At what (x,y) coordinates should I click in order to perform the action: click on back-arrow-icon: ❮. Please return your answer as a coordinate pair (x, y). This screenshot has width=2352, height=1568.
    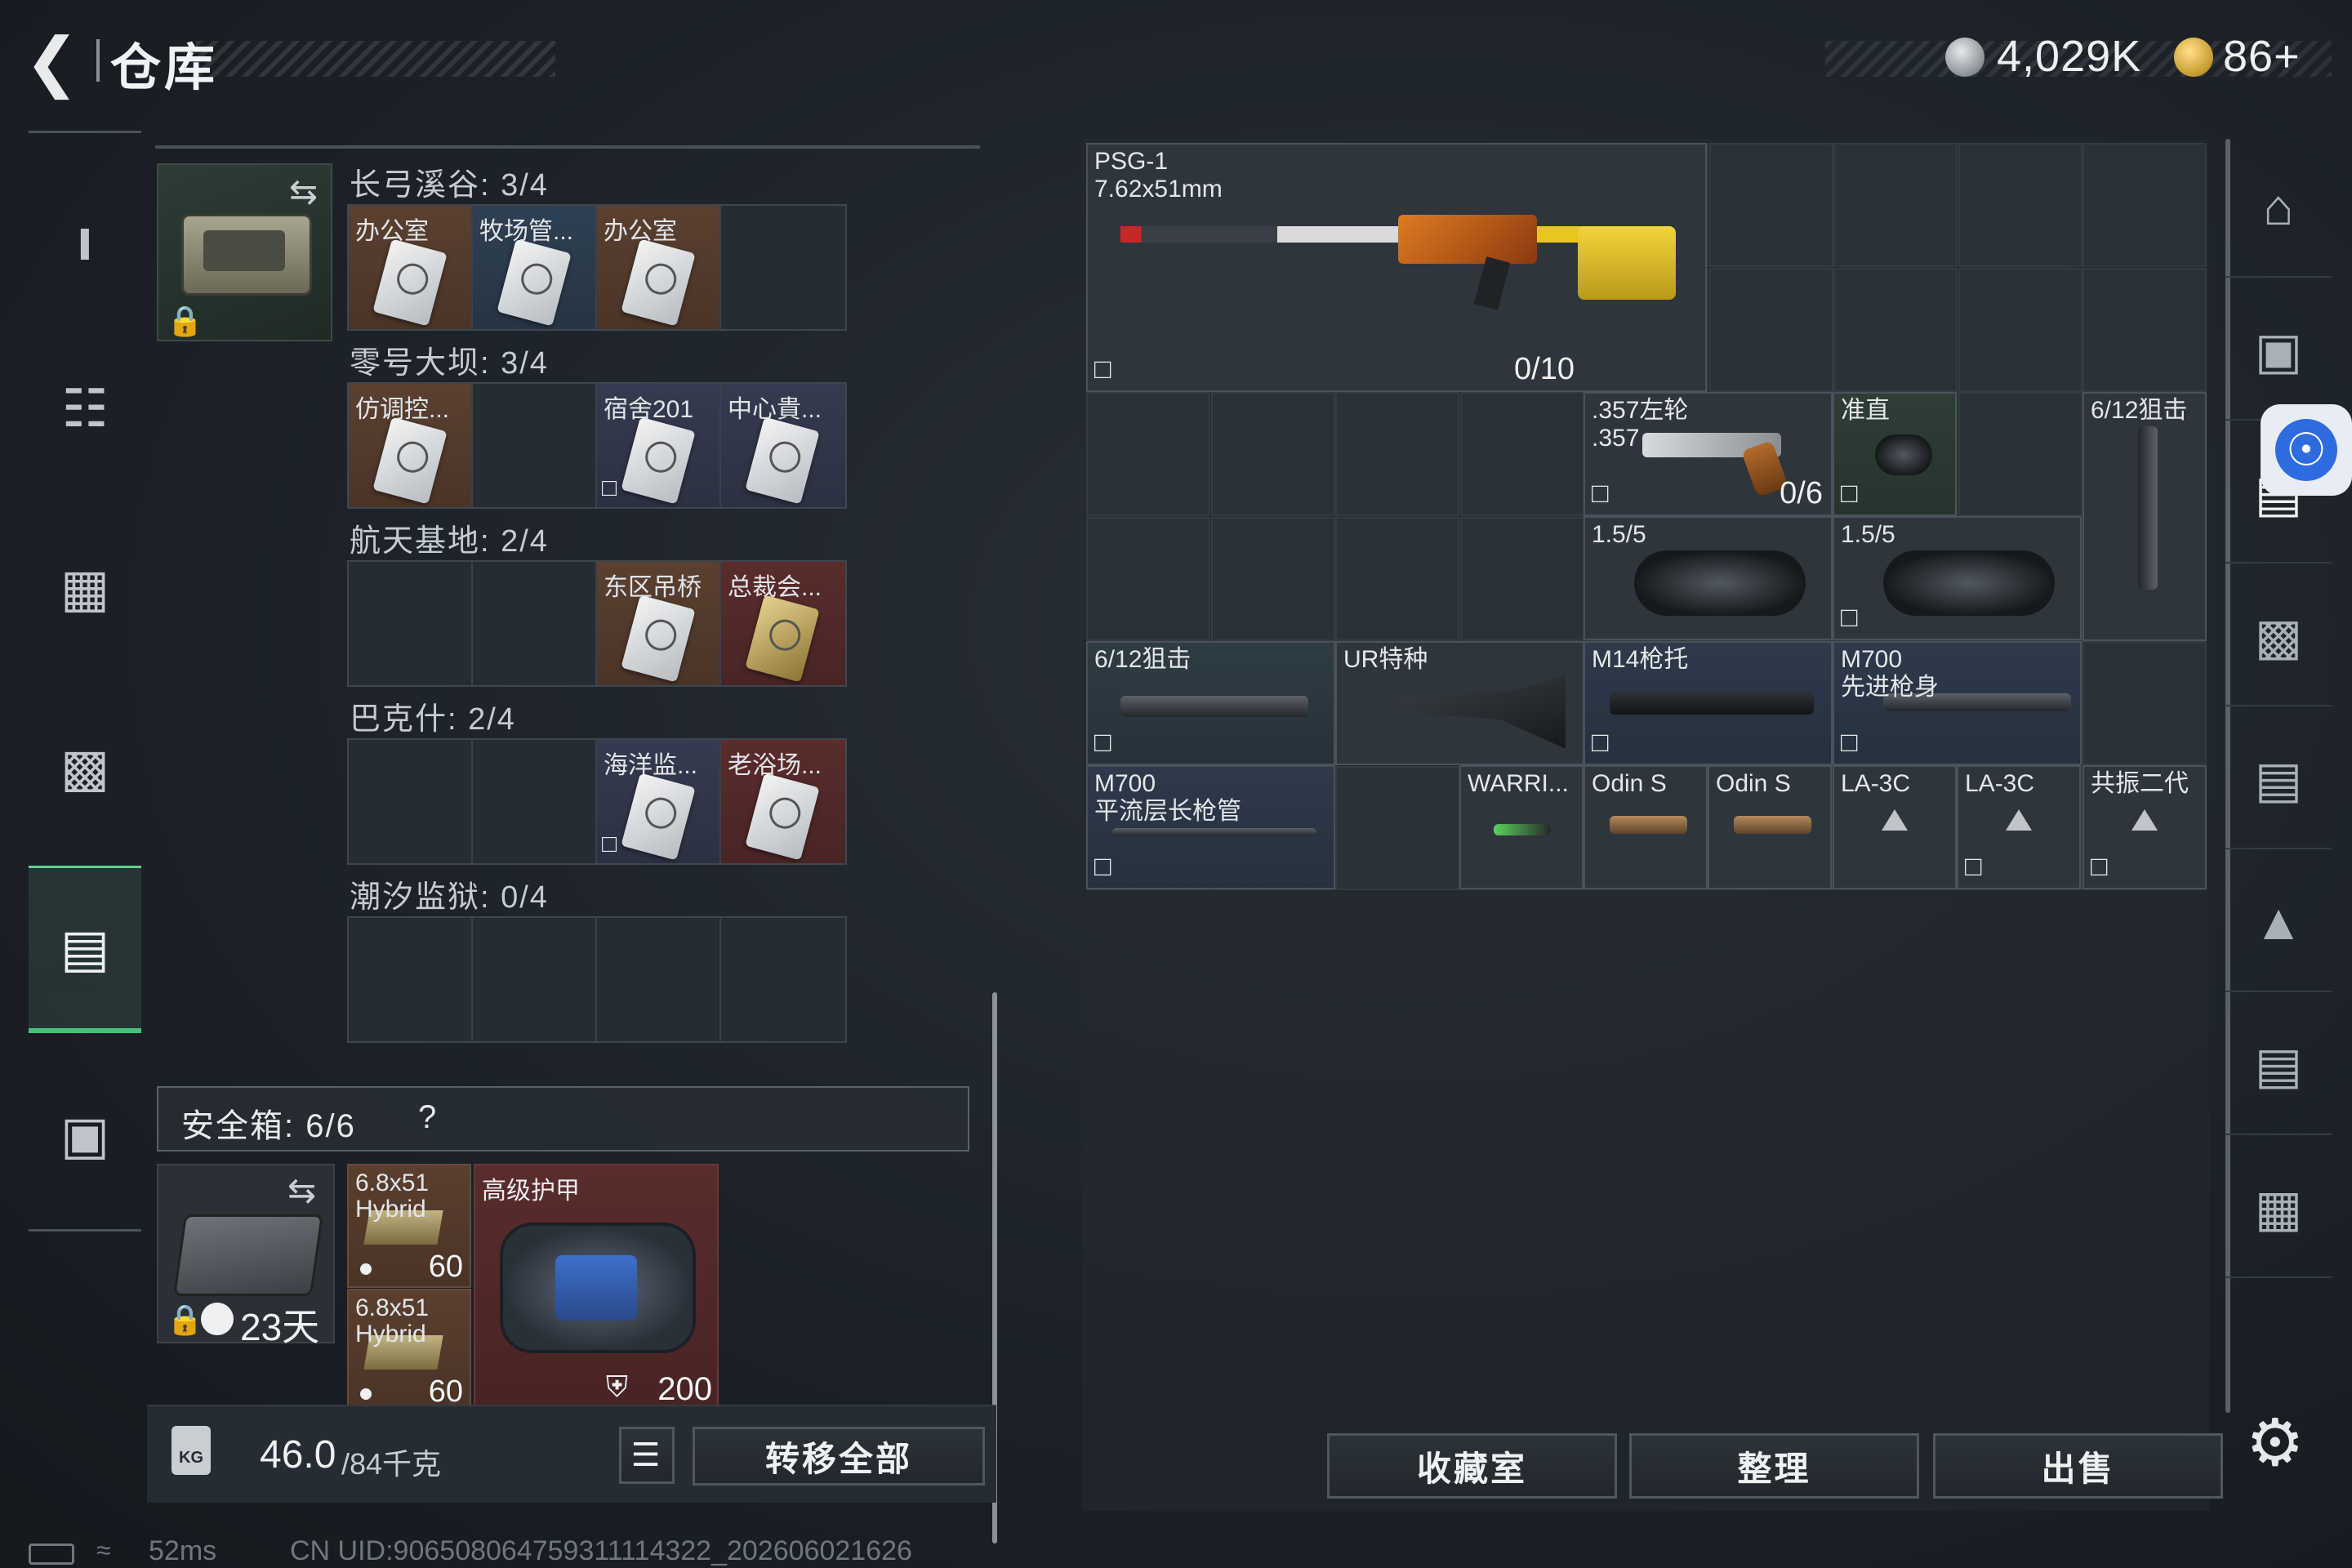
    Looking at the image, I should click on (53, 62).